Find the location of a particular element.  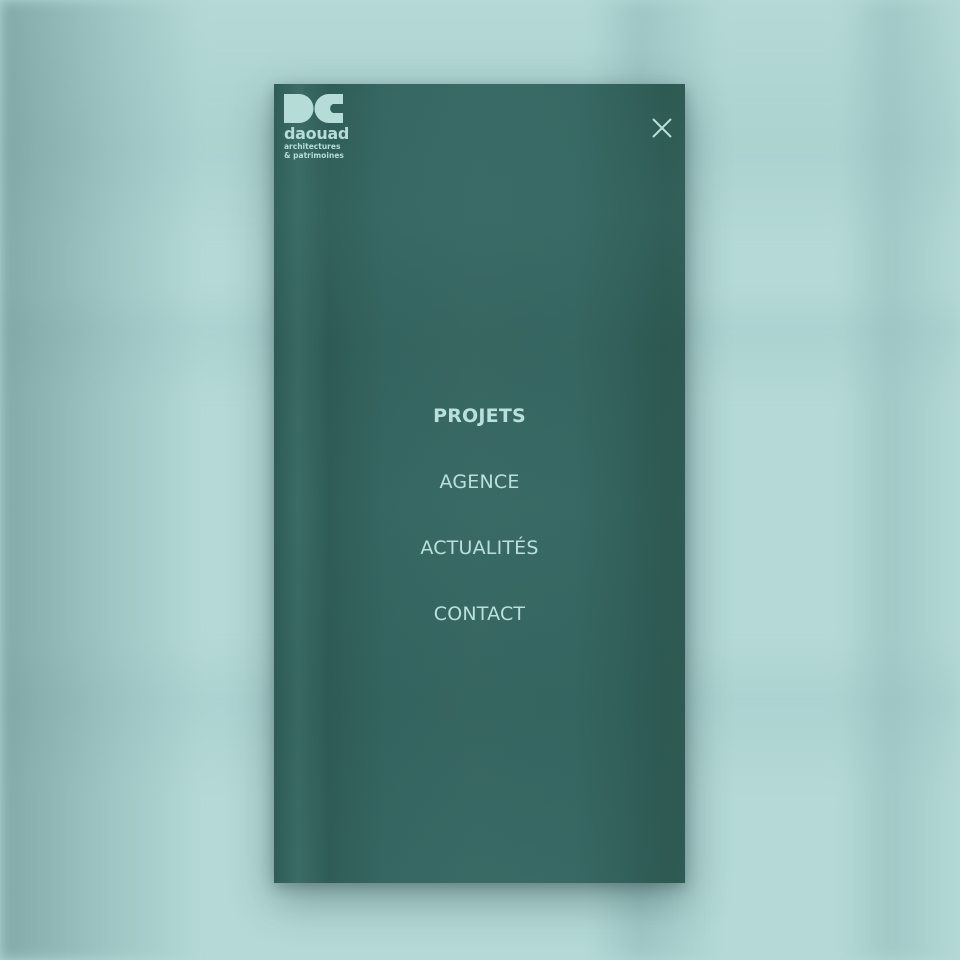

main-navigation: PROJETS AGENCE ACTUALITÉS CONTACT is located at coordinates (479, 531).